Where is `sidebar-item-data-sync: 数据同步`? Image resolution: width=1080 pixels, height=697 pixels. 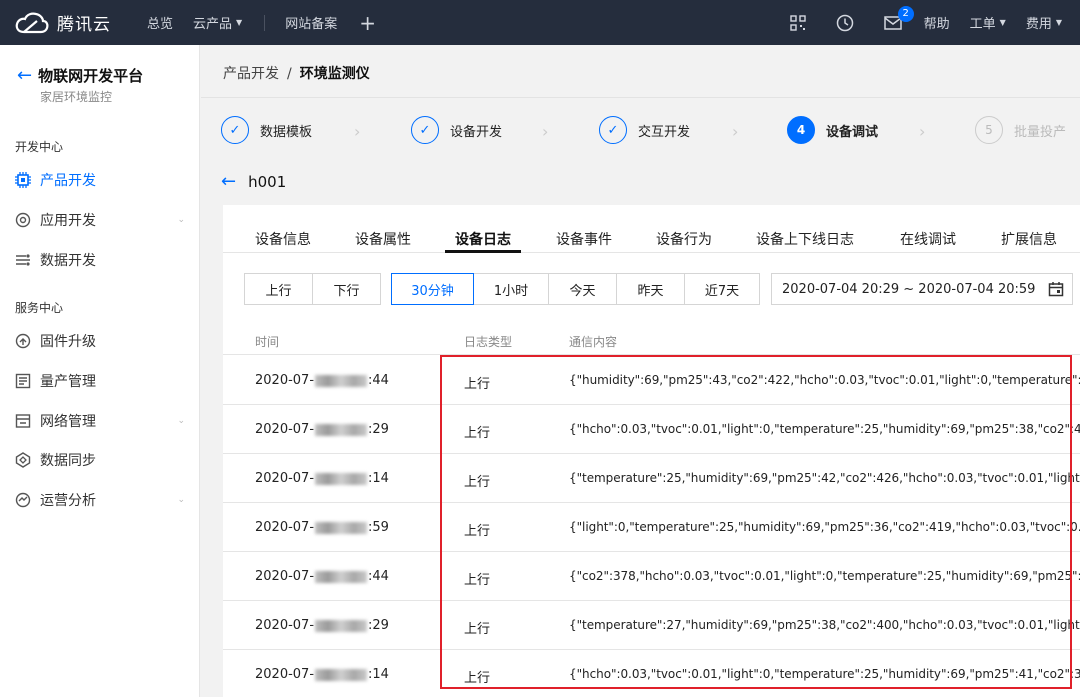
sidebar-item-data-sync: 数据同步 is located at coordinates (100, 460).